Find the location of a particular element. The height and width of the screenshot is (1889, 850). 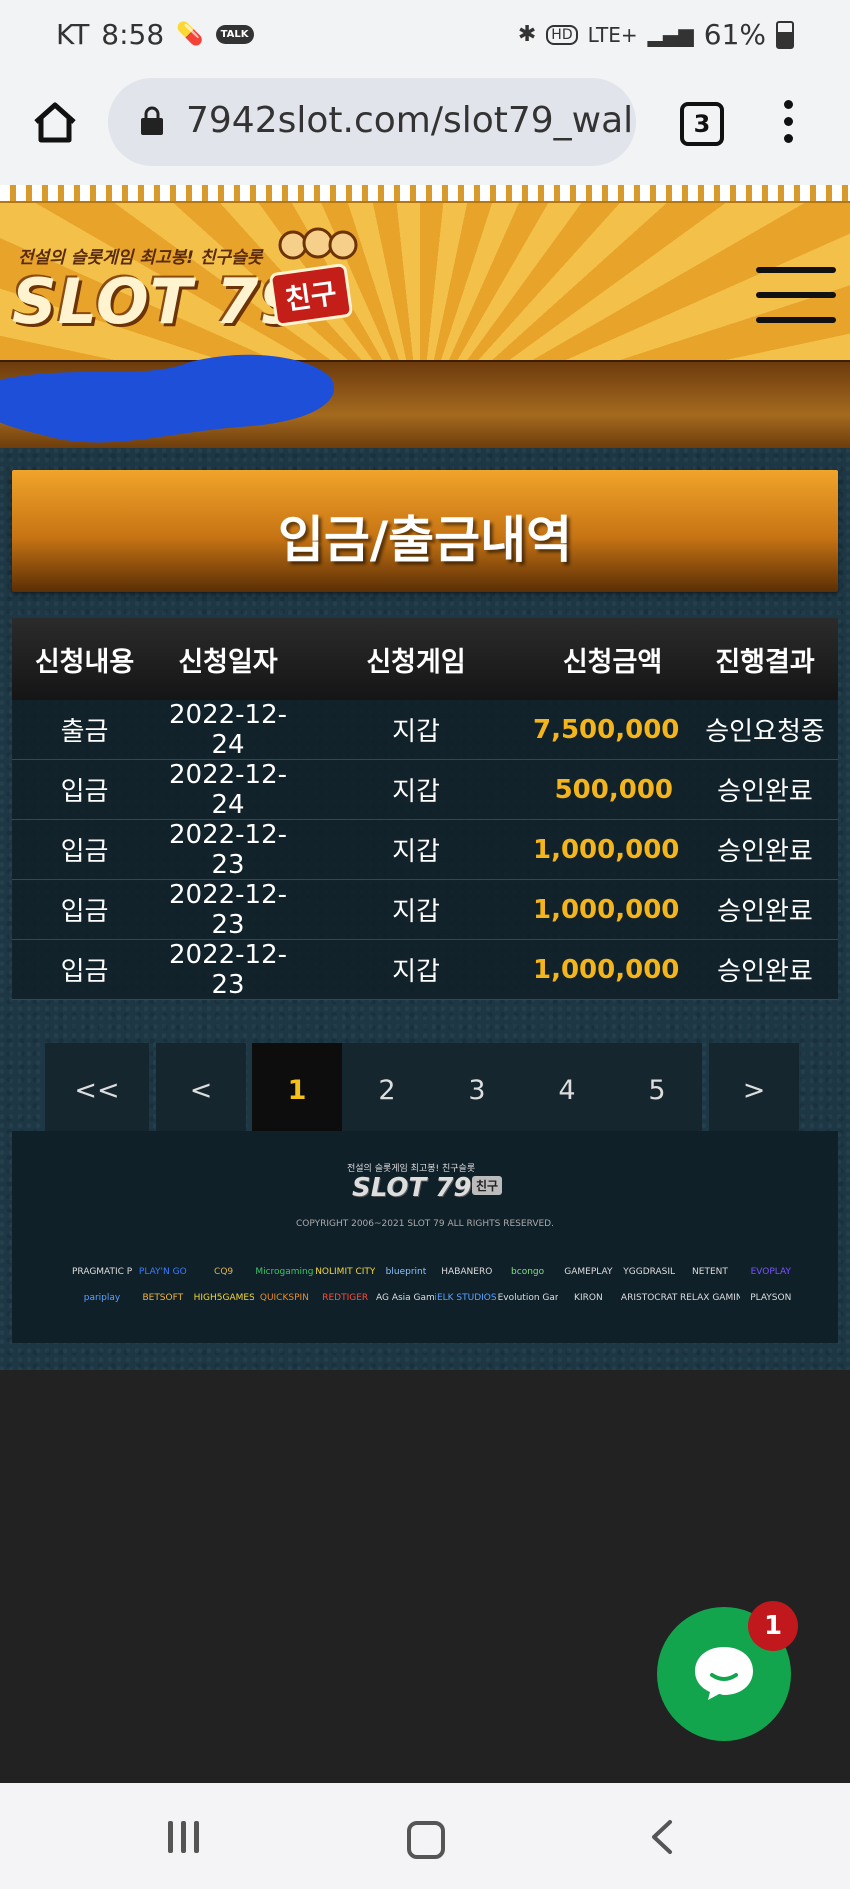

provider-logo: YGGDRASIL is located at coordinates (649, 1272).